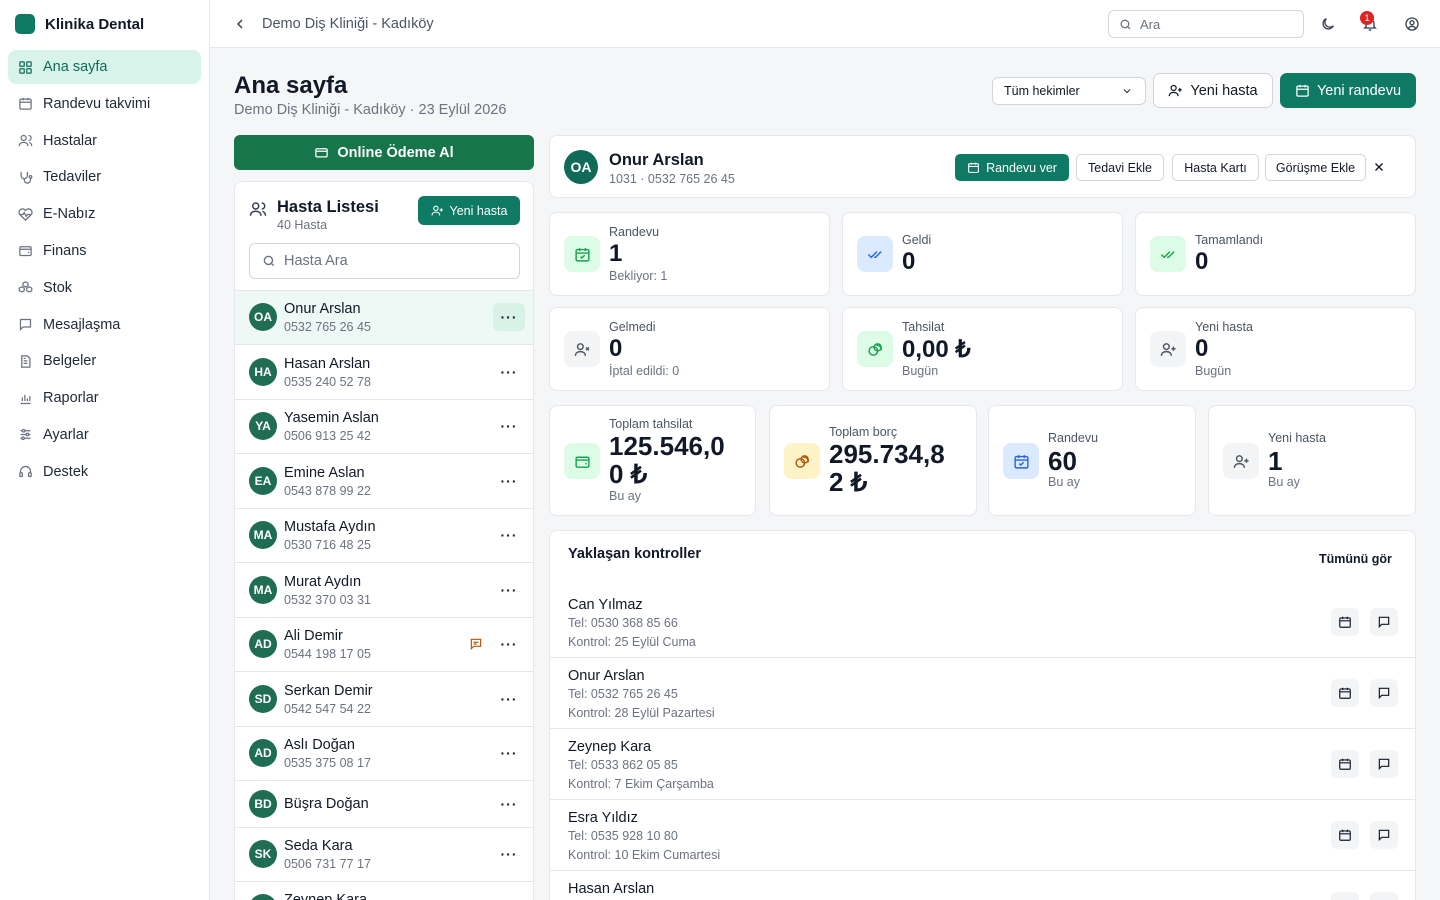  What do you see at coordinates (70, 361) in the screenshot?
I see `sidebar-item-label: Belgeler` at bounding box center [70, 361].